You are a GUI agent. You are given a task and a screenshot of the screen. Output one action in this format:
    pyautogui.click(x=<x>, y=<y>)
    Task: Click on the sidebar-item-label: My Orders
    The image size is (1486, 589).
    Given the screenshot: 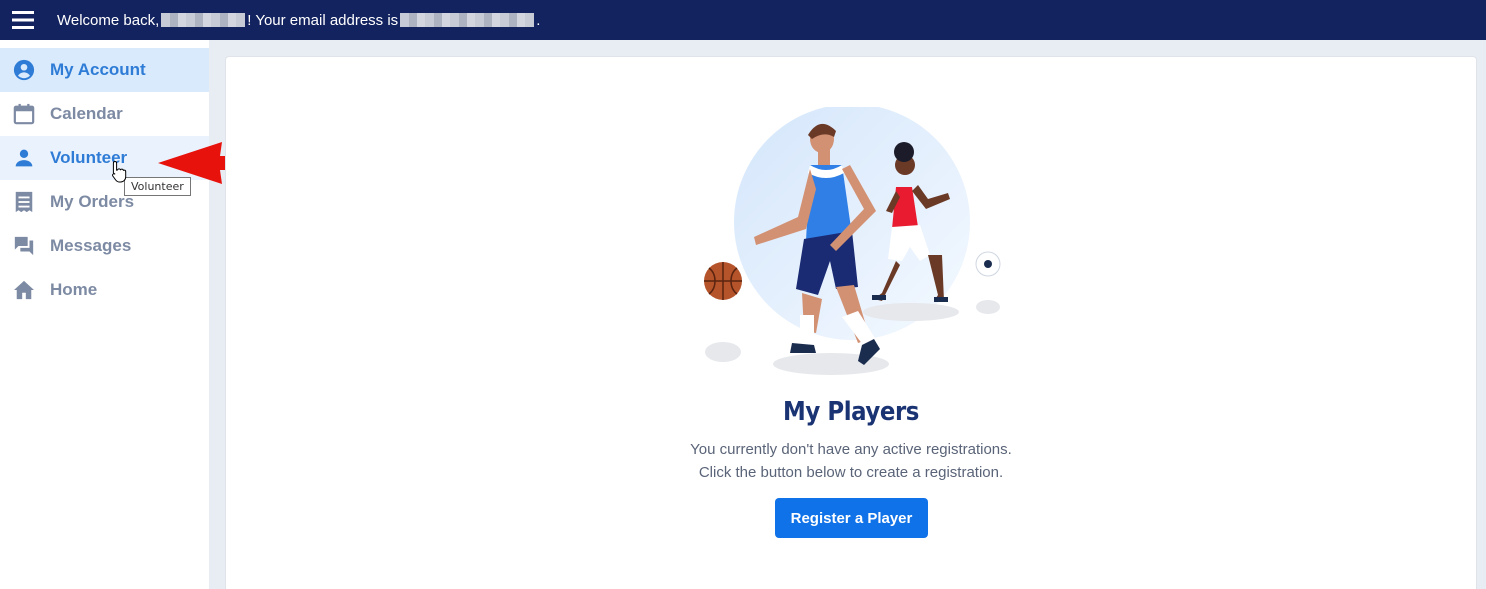 What is the action you would take?
    pyautogui.click(x=92, y=201)
    